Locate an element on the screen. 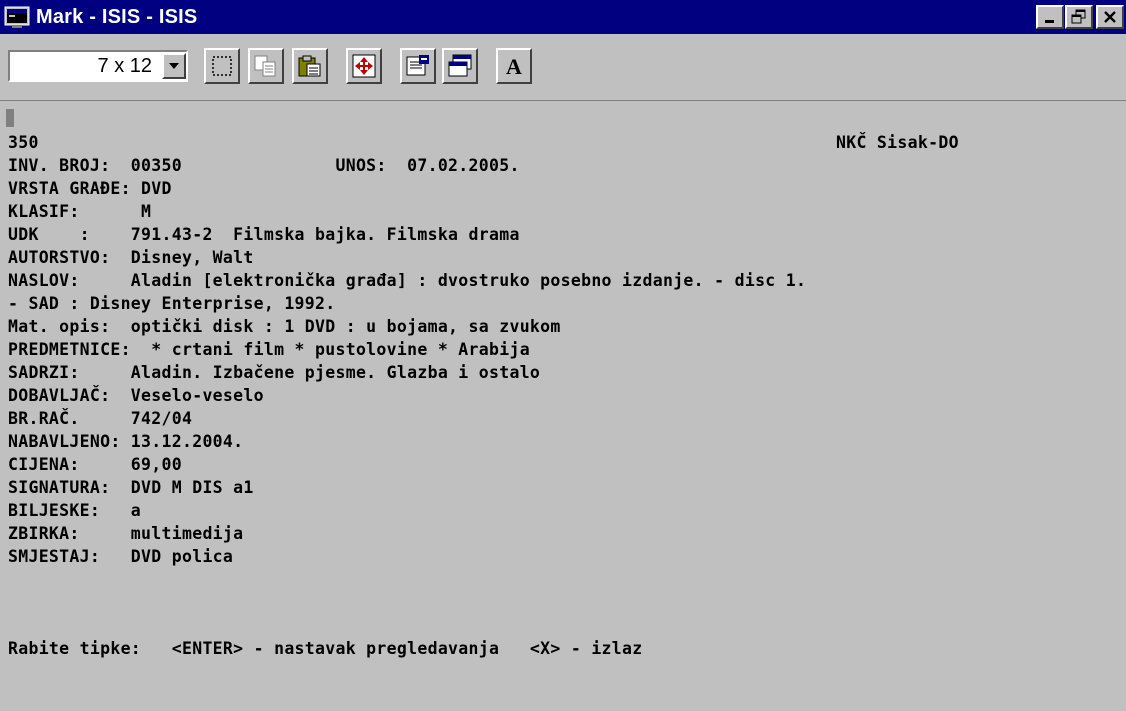 The width and height of the screenshot is (1126, 711). font-button: A is located at coordinates (514, 66).